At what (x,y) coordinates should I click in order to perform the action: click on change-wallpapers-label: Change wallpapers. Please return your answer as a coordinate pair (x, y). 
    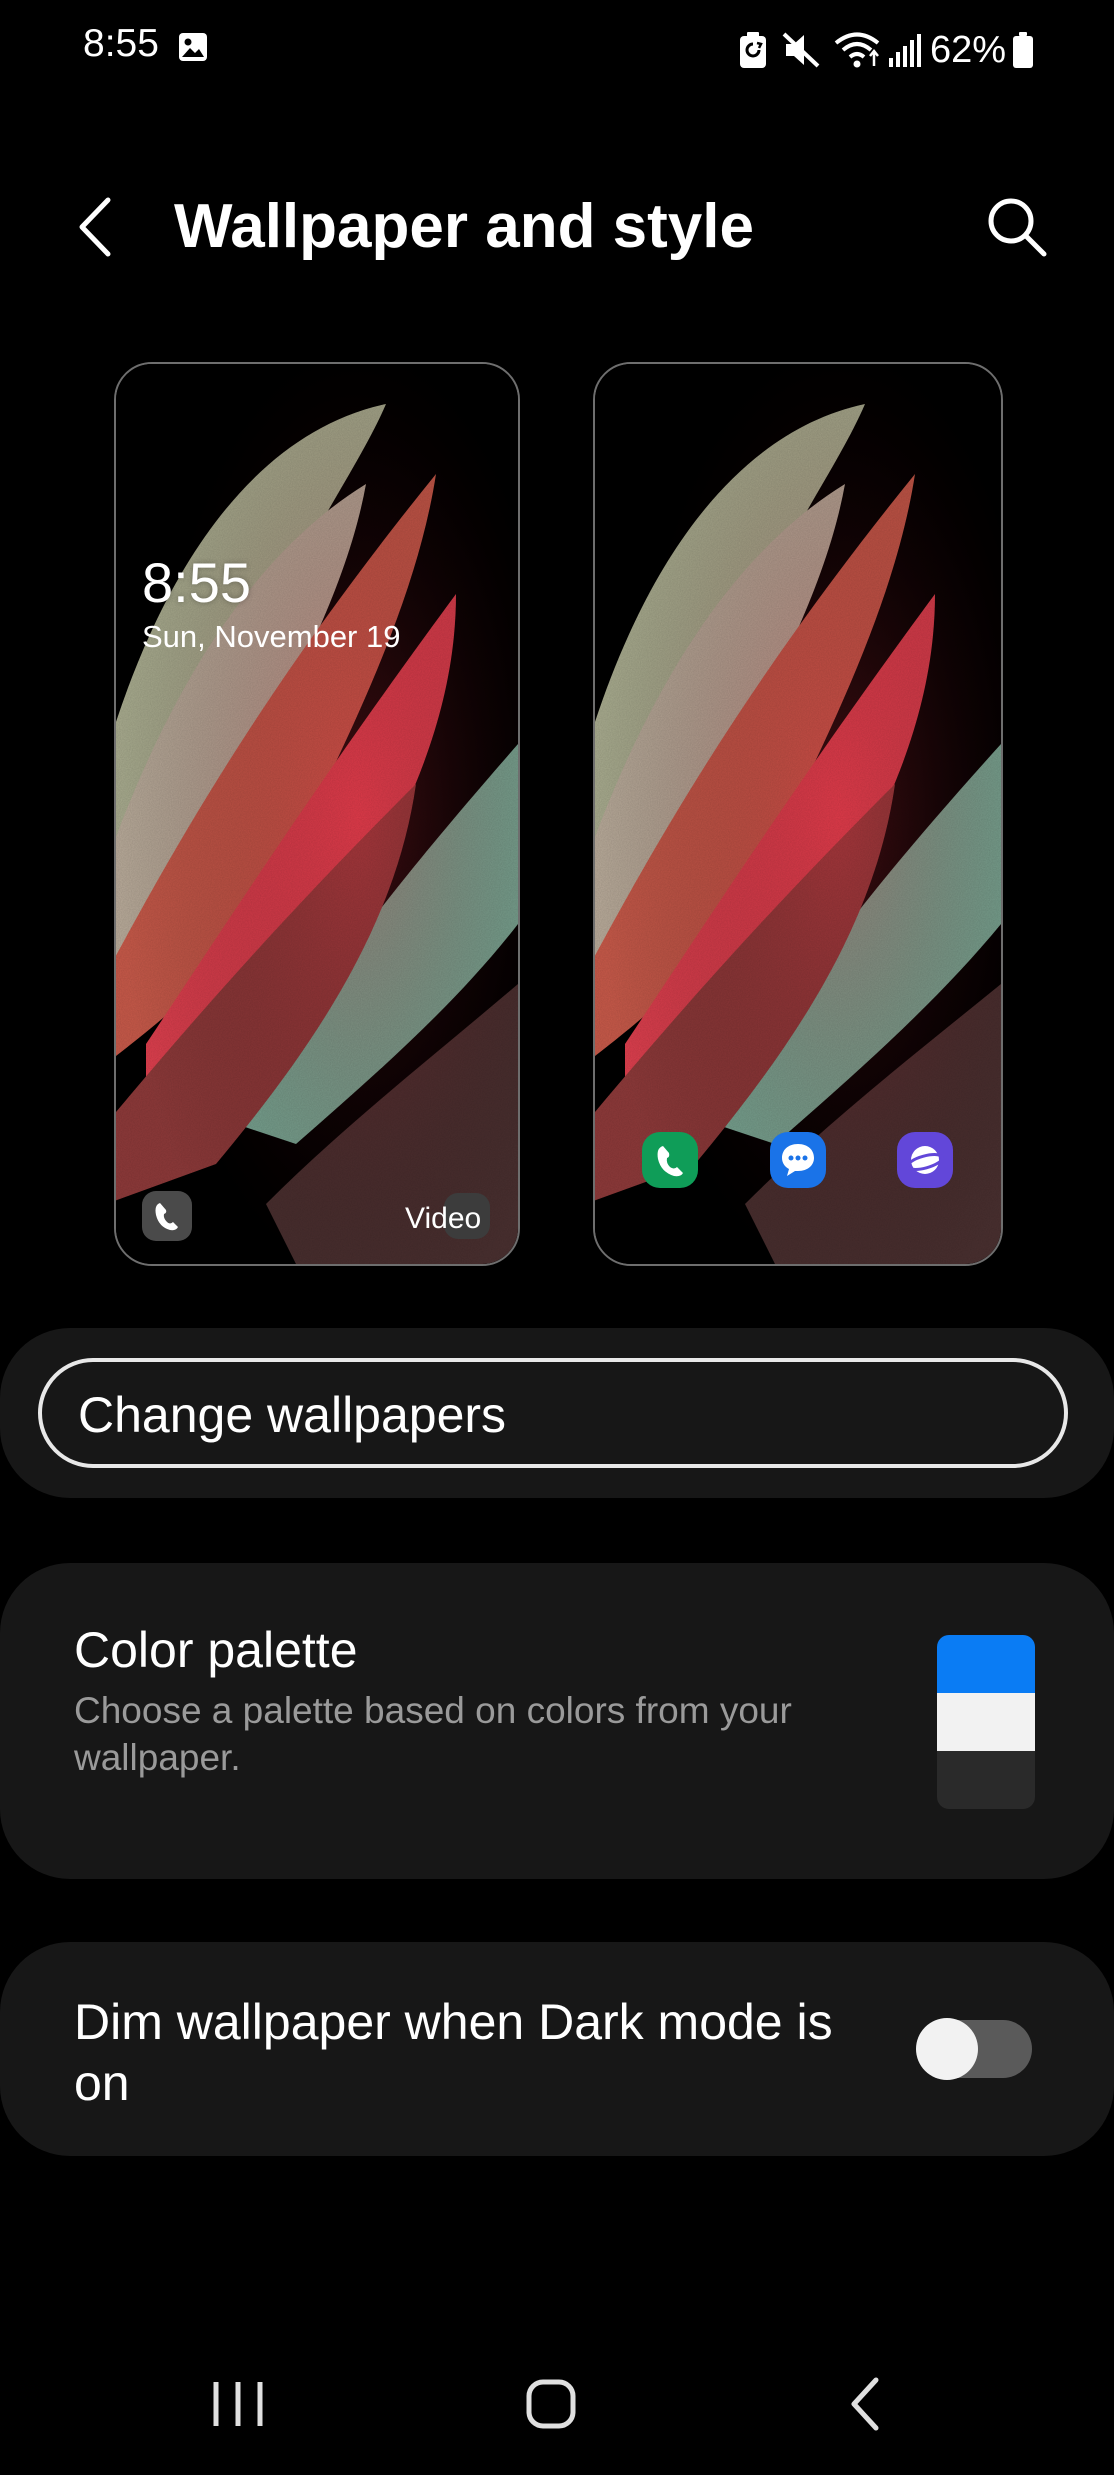
    Looking at the image, I should click on (292, 1415).